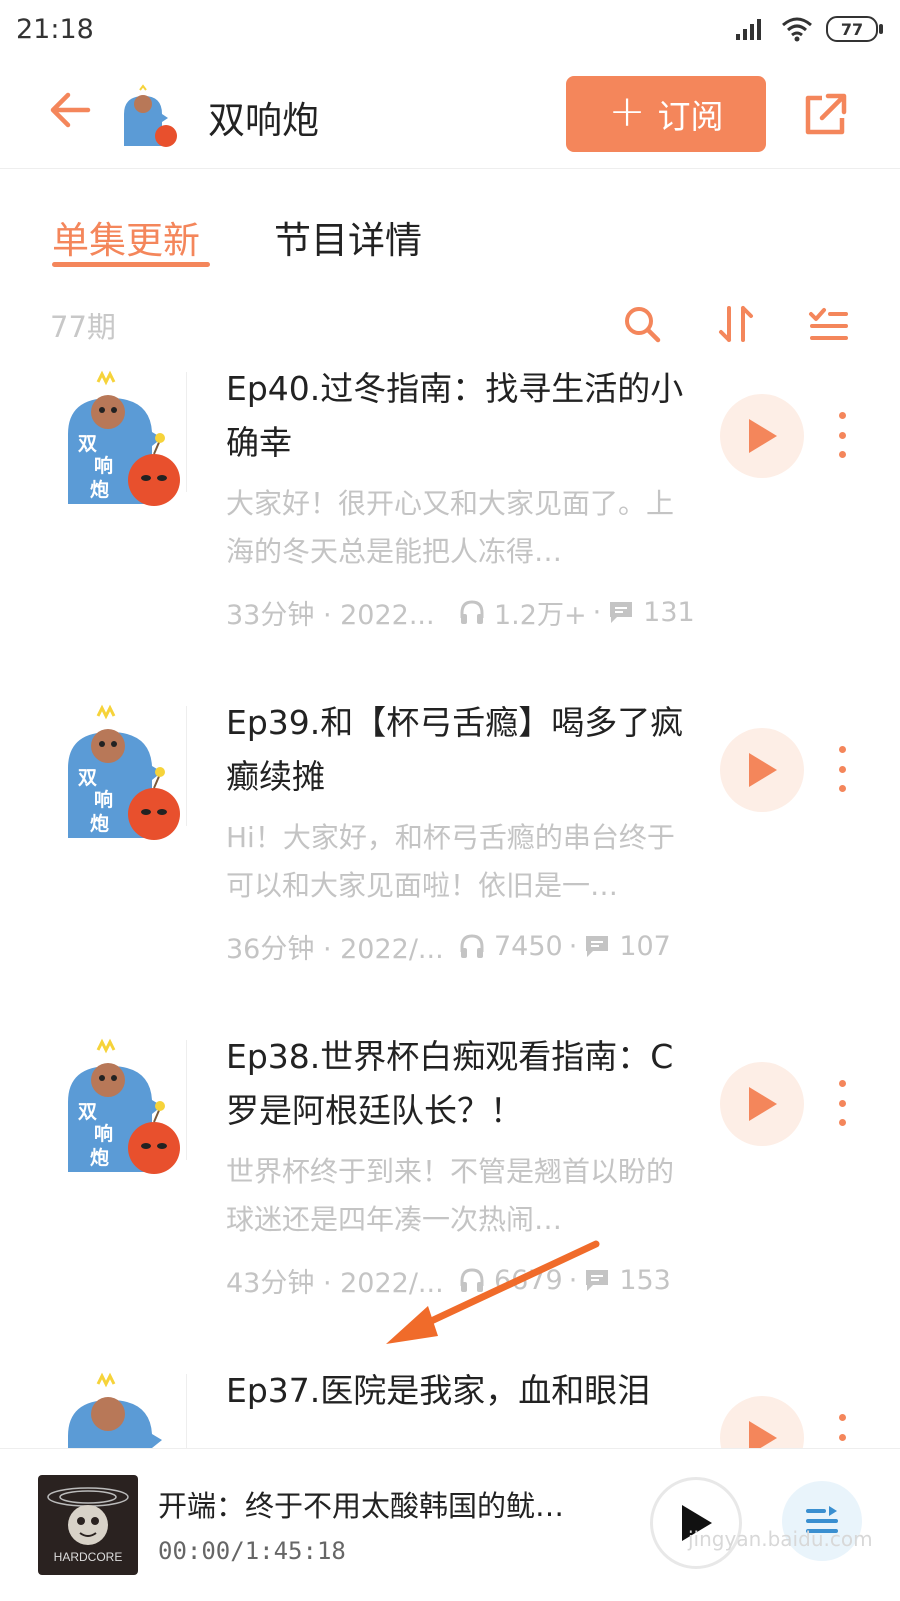 The width and height of the screenshot is (900, 1601). I want to click on player-play-button, so click(696, 1523).